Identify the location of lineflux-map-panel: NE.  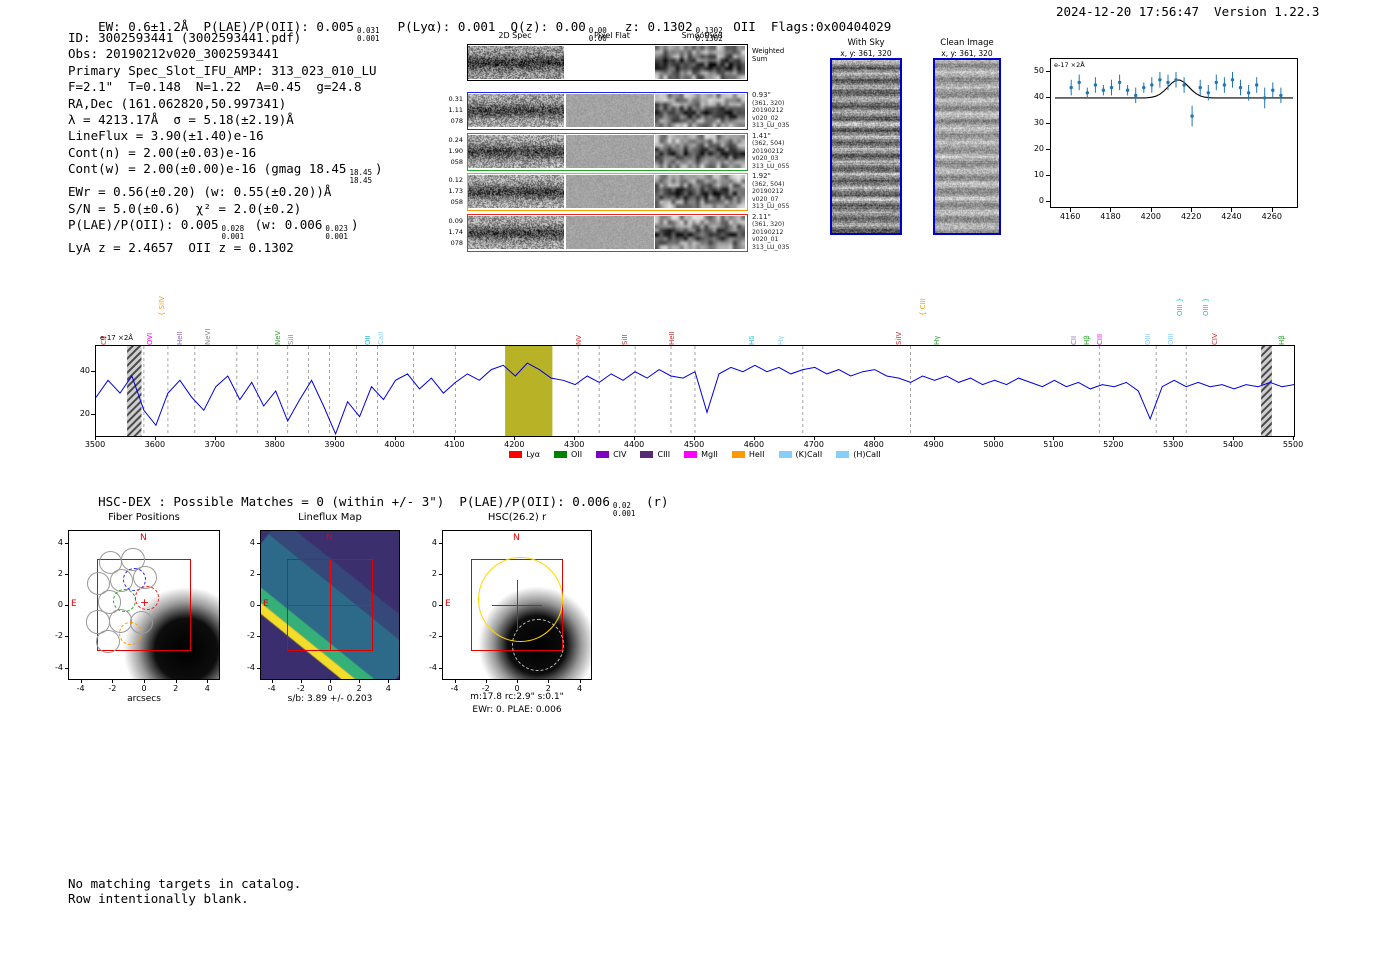
(330, 605).